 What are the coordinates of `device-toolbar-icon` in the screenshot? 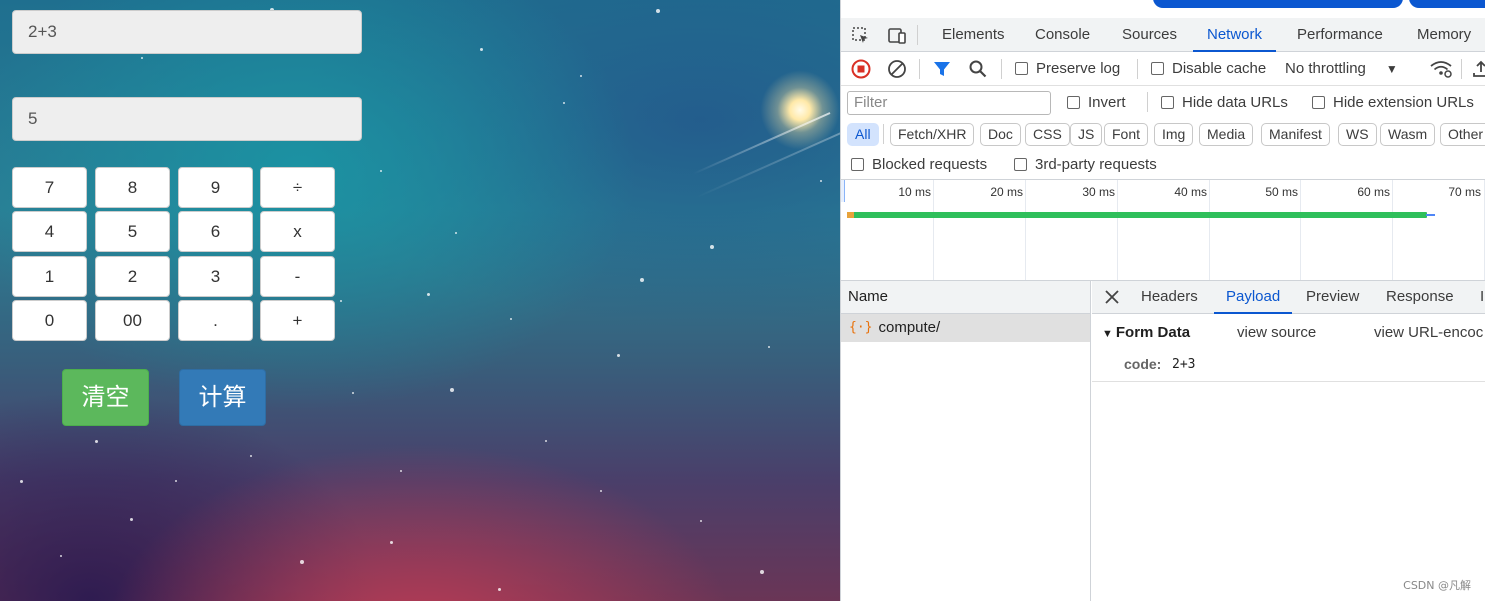 It's located at (897, 36).